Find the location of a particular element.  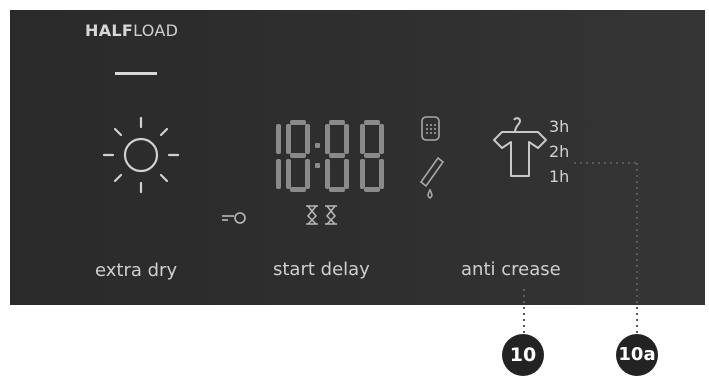

callout-10a-badge: 10a is located at coordinates (637, 355).